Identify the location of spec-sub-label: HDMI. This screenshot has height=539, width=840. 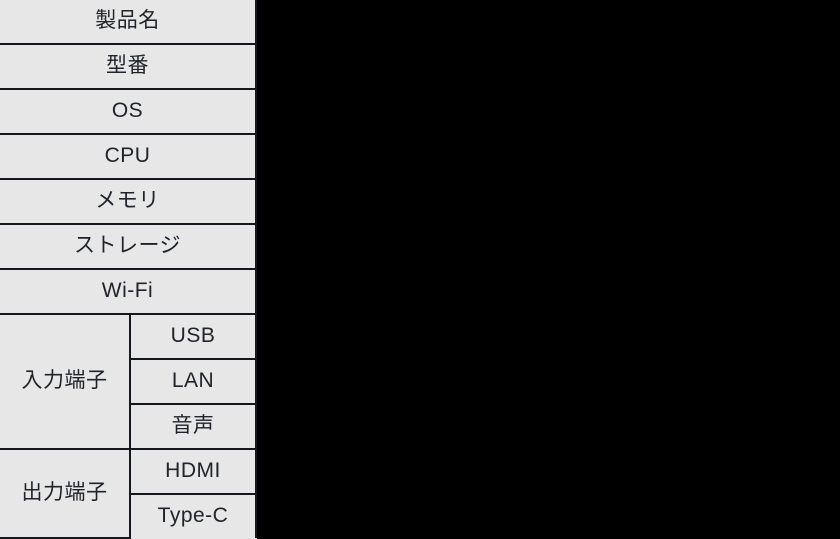
(193, 471).